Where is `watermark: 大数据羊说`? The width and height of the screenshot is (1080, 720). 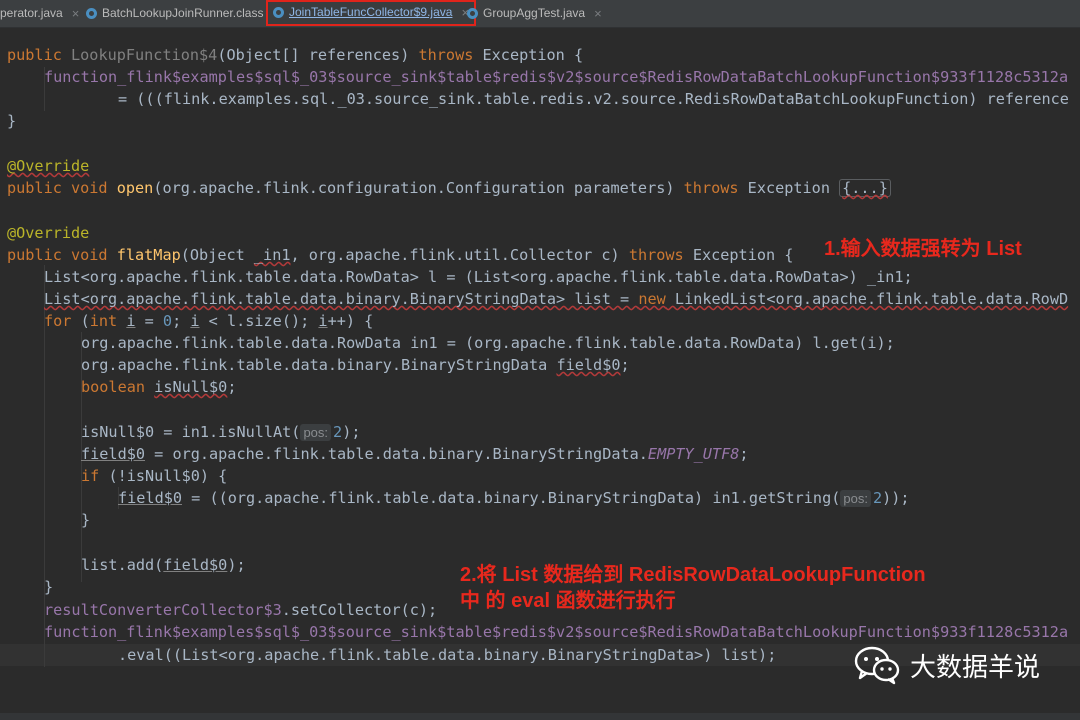 watermark: 大数据羊说 is located at coordinates (947, 665).